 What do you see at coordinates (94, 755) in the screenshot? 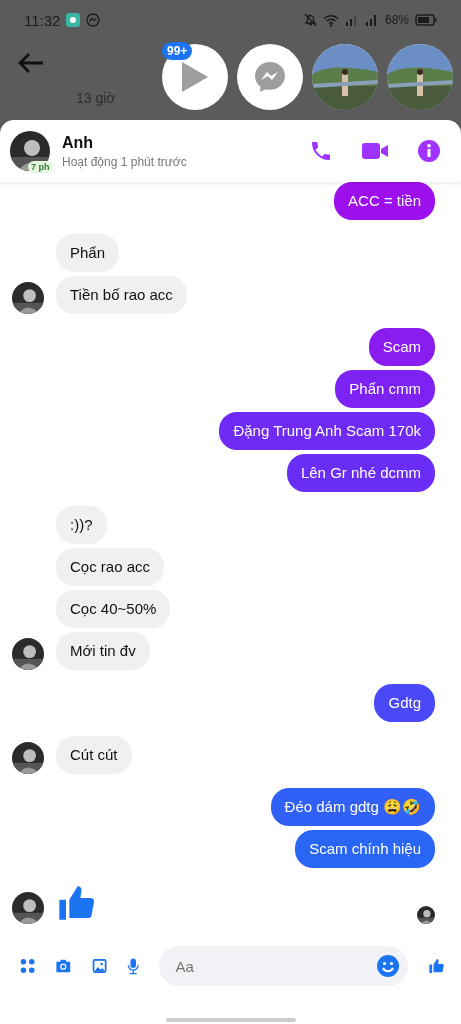
I see `message-bubble: Cút cút` at bounding box center [94, 755].